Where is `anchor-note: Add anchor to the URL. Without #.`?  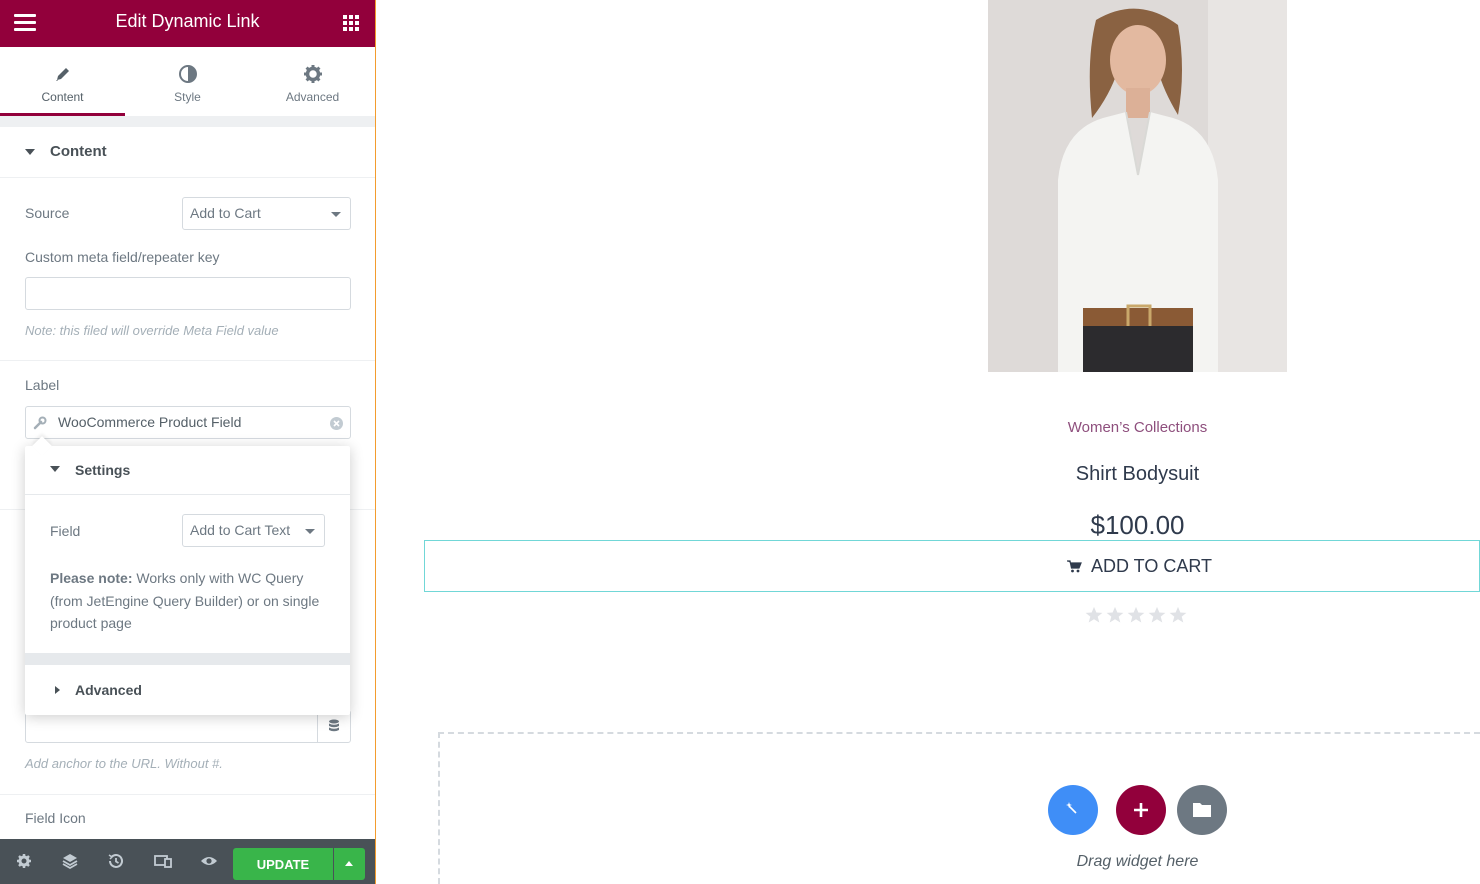
anchor-note: Add anchor to the URL. Without #. is located at coordinates (124, 763).